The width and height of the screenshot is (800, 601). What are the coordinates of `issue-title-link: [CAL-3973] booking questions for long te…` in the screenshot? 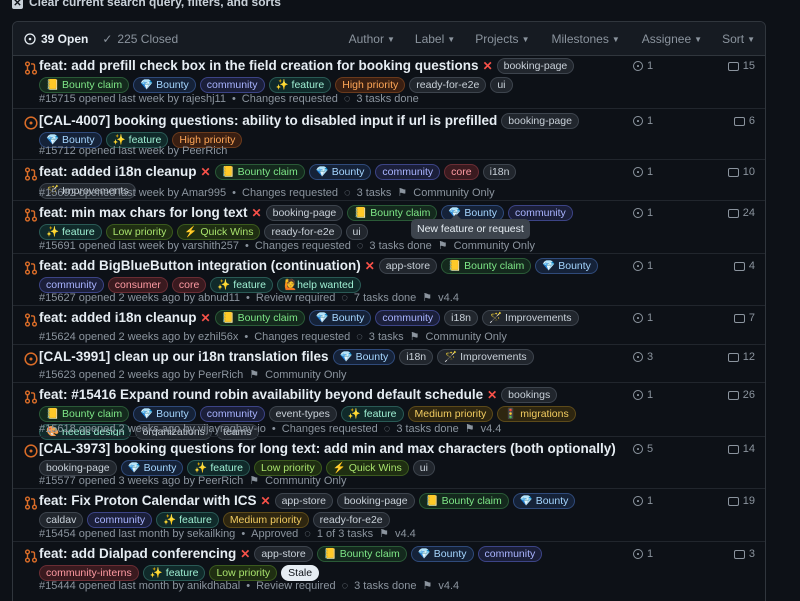 It's located at (327, 449).